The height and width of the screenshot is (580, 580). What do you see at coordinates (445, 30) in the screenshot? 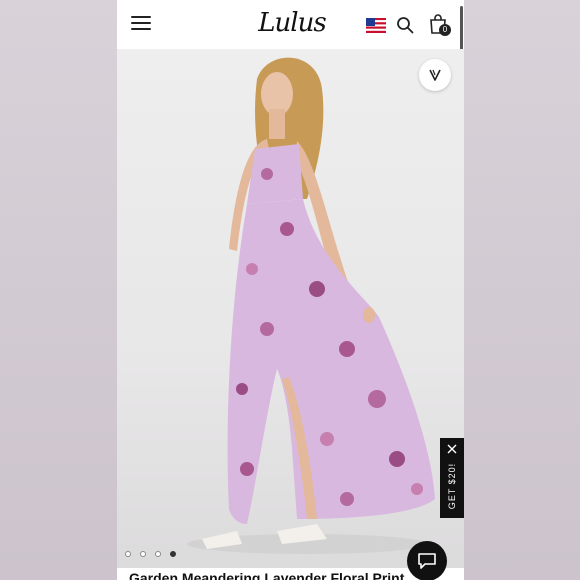
I see `cart-count-badge: 0` at bounding box center [445, 30].